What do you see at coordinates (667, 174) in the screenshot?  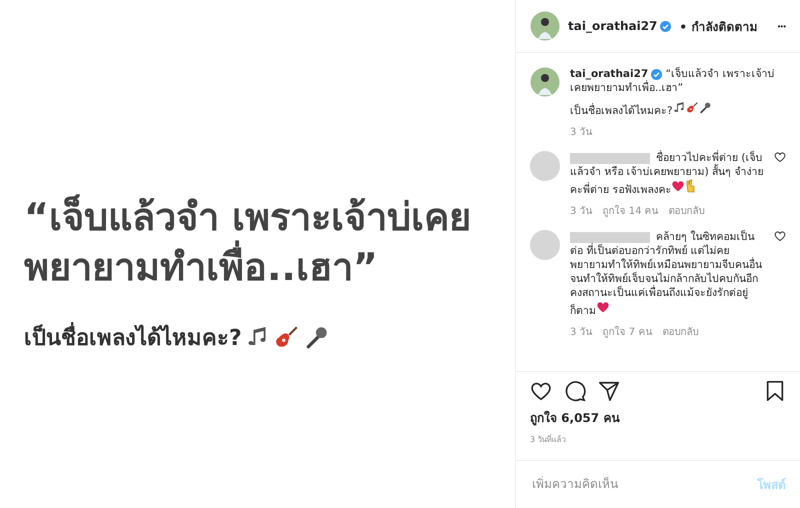 I see `comment-text: ชื่อยาวไปคะพี่ต่าย (เจ็บแล้วจำ หรือ เจ้าบ่เคยพยายาม) สั้นๆ จำง่ายคะพี่ต่าย รอฟังเพลงคะ` at bounding box center [667, 174].